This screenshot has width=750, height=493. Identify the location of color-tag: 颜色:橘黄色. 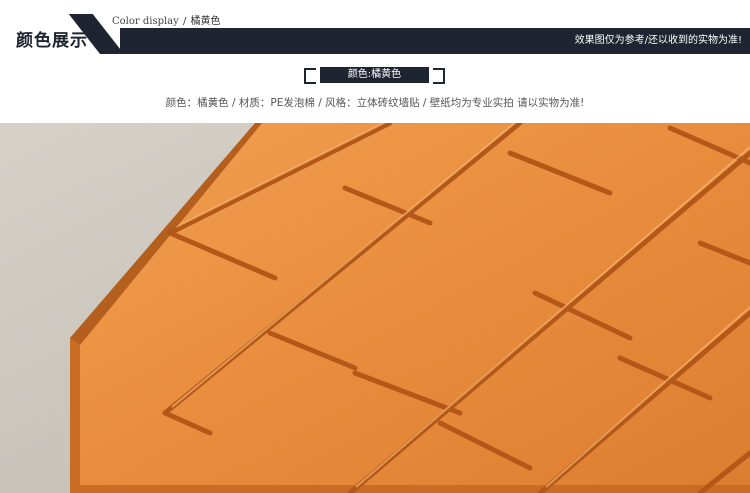
(374, 75).